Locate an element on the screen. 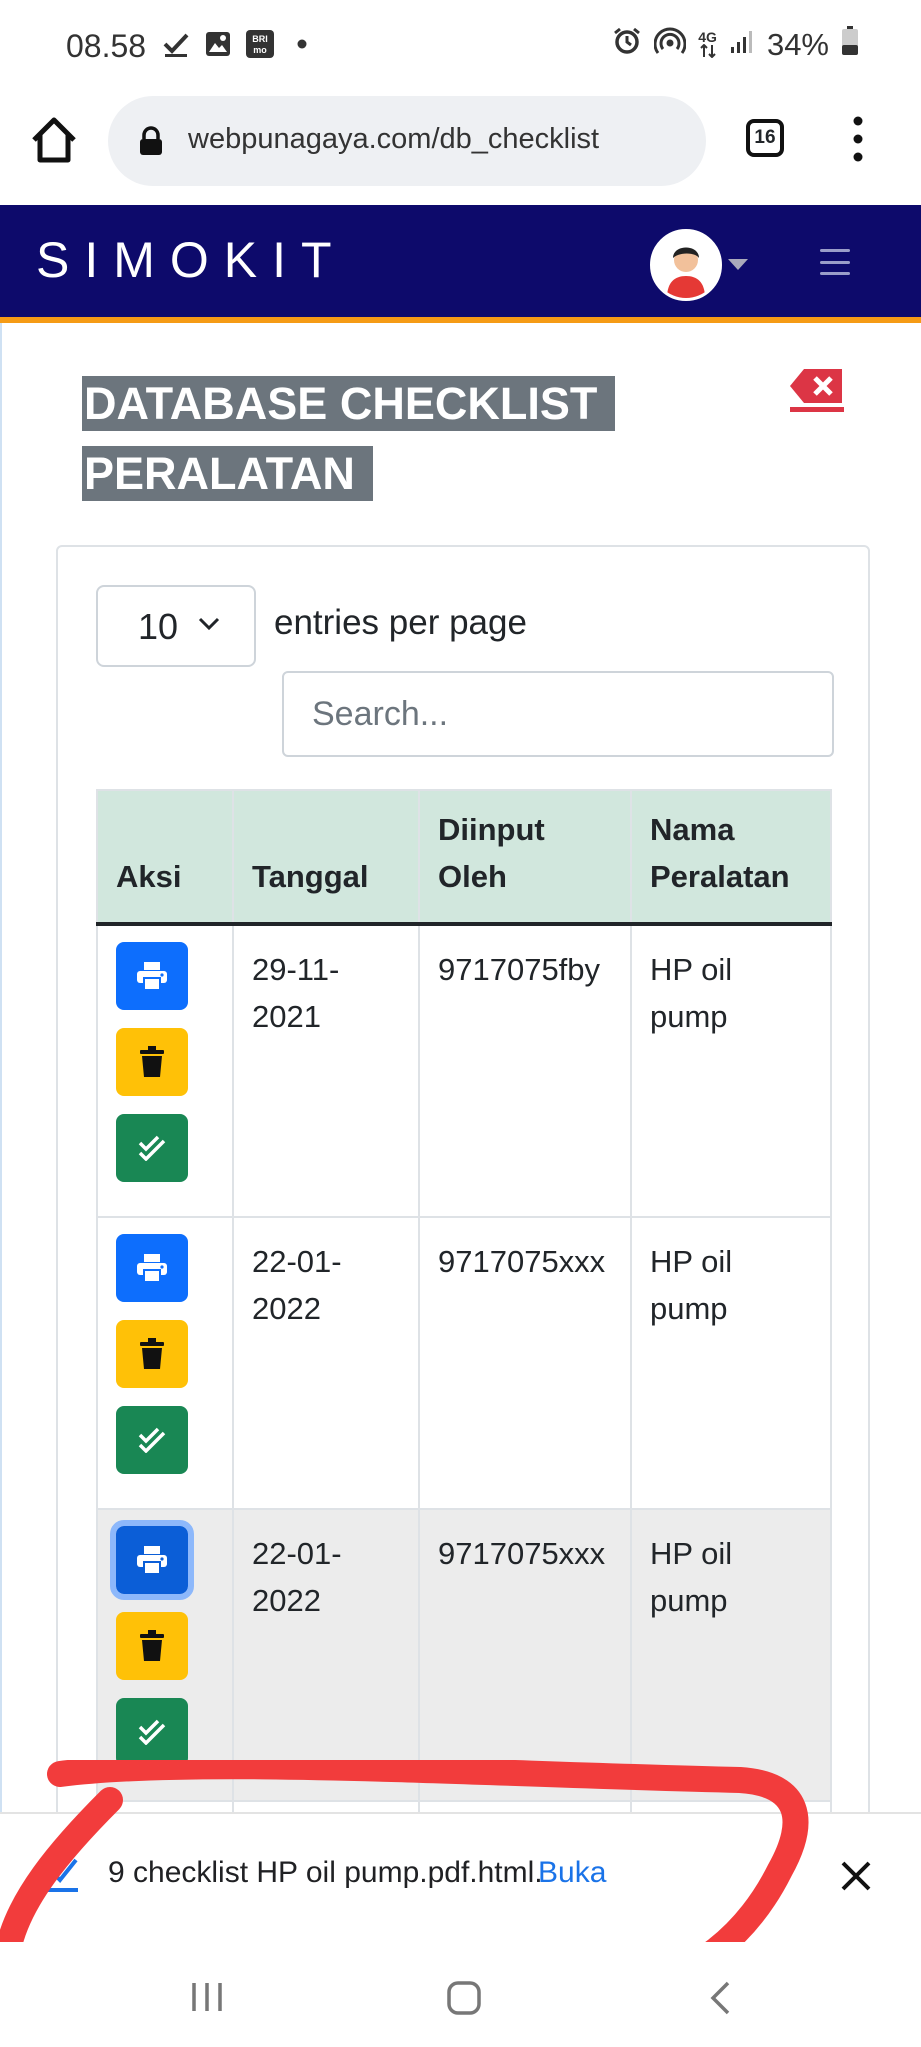 The image size is (921, 2047). entries-per-page-select: 10 is located at coordinates (176, 626).